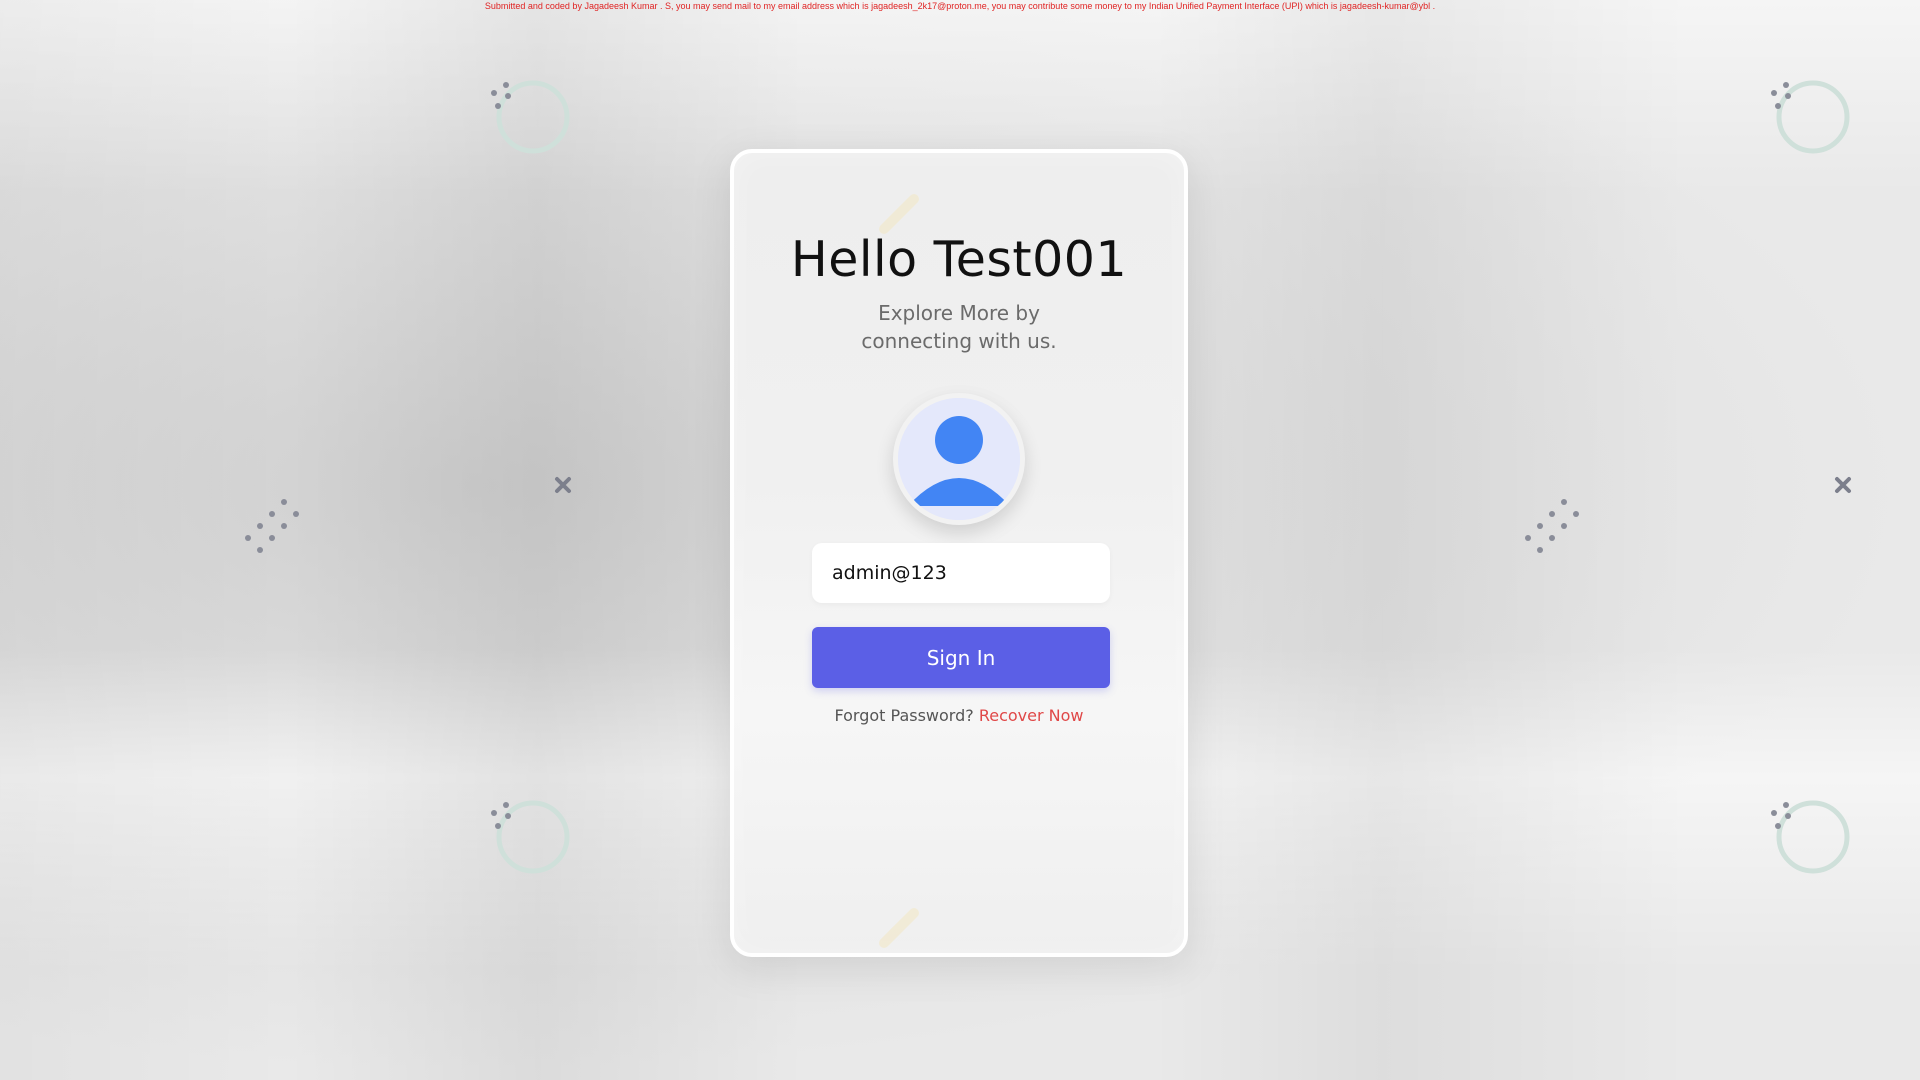  What do you see at coordinates (959, 327) in the screenshot?
I see `greeting-subtitle: Explore More by connecting with us.` at bounding box center [959, 327].